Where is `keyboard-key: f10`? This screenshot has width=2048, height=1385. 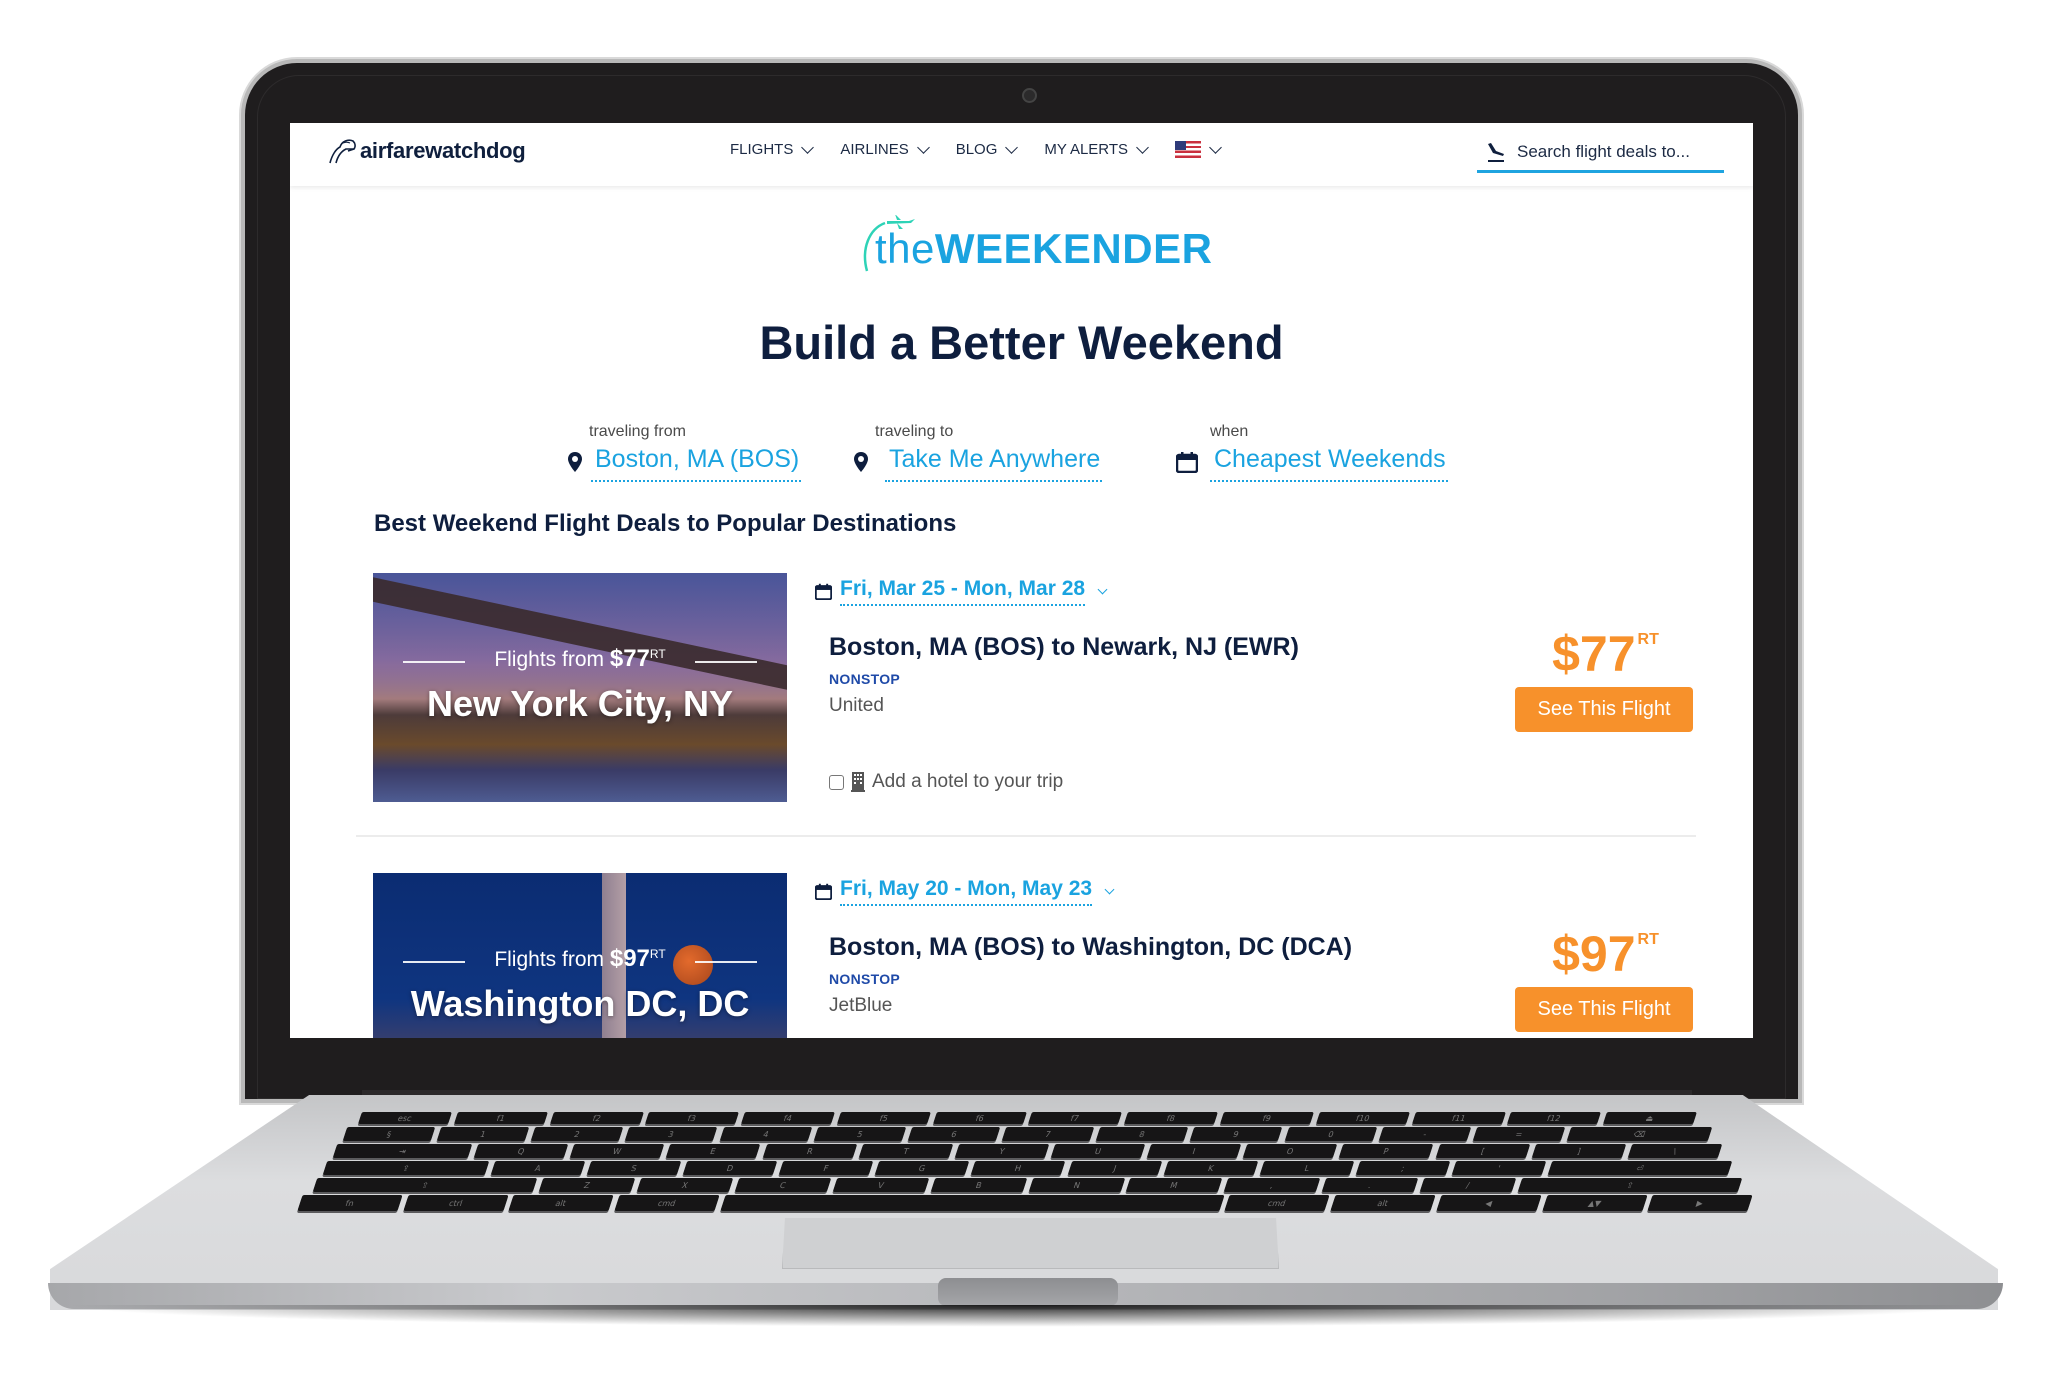 keyboard-key: f10 is located at coordinates (1362, 1118).